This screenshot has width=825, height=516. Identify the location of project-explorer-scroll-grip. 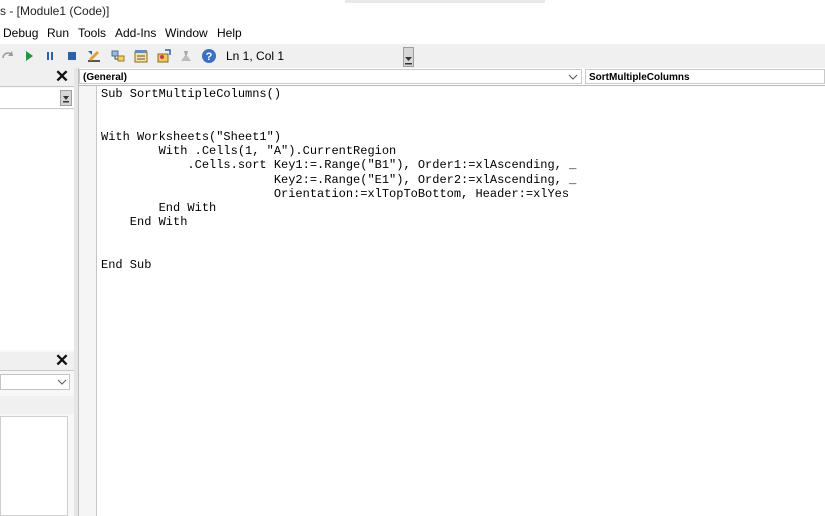
(66, 98).